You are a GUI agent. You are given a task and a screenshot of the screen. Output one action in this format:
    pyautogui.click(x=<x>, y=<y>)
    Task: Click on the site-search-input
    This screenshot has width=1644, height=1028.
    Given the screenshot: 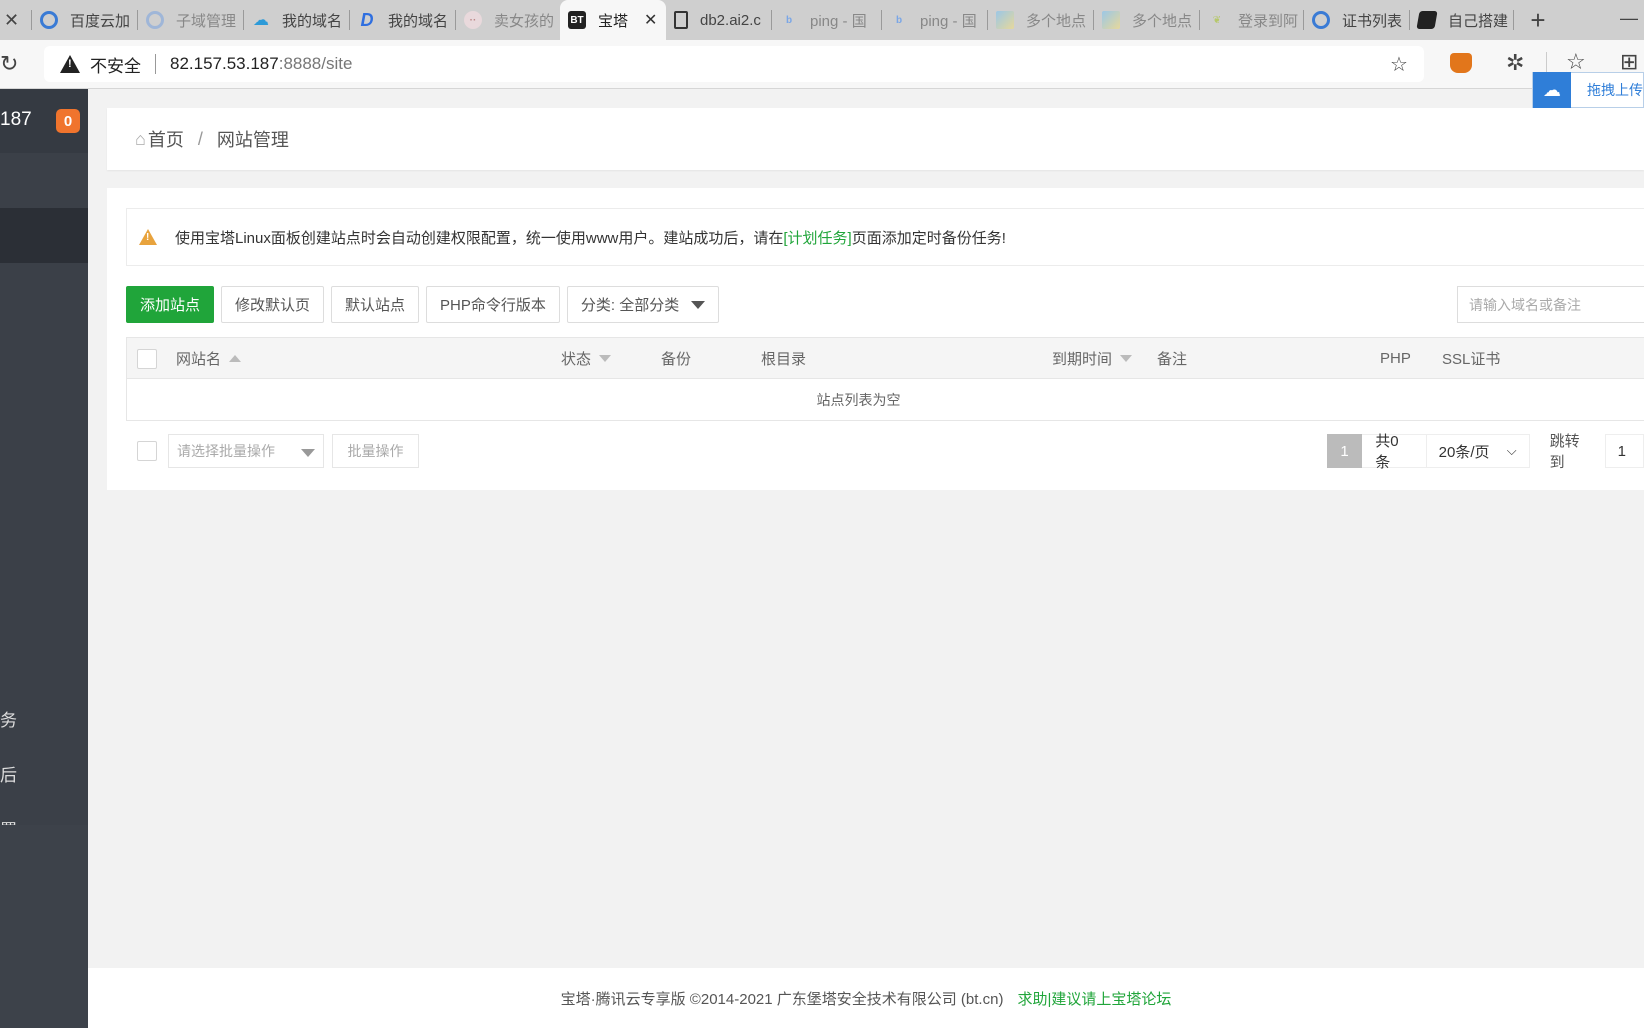 What is the action you would take?
    pyautogui.click(x=1556, y=304)
    